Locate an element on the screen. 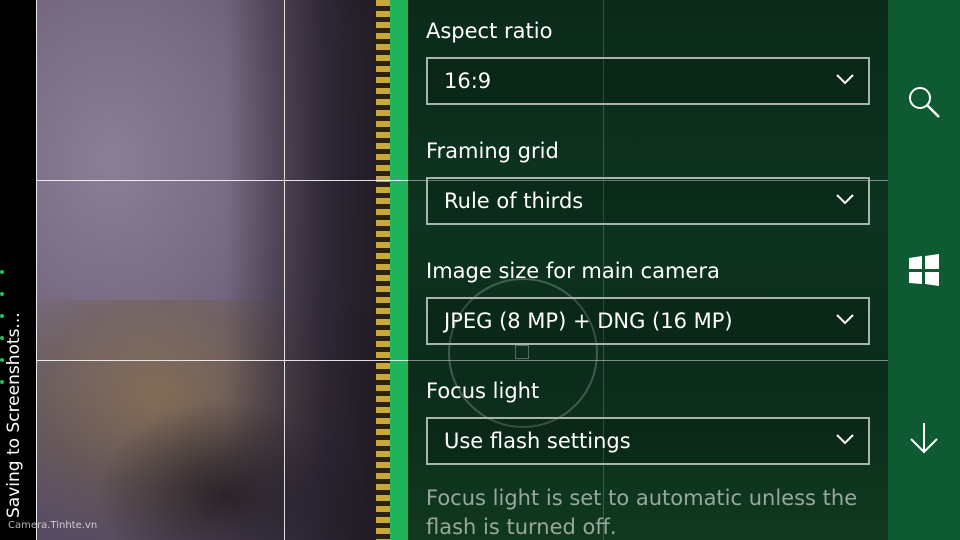 The image size is (960, 540). zipper-detail is located at coordinates (383, 270).